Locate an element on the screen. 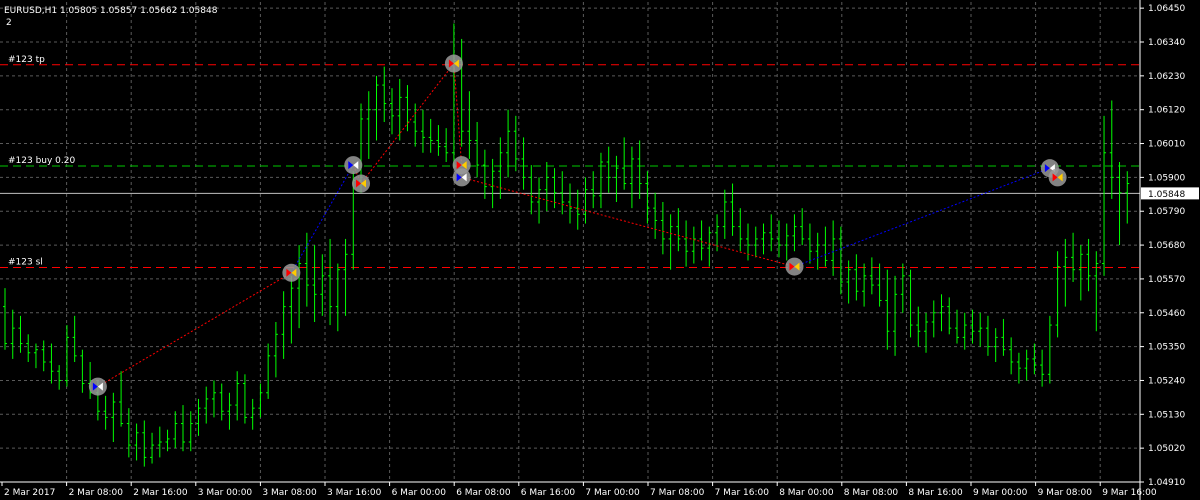  price-tick-label: 1.06230 is located at coordinates (1166, 77).